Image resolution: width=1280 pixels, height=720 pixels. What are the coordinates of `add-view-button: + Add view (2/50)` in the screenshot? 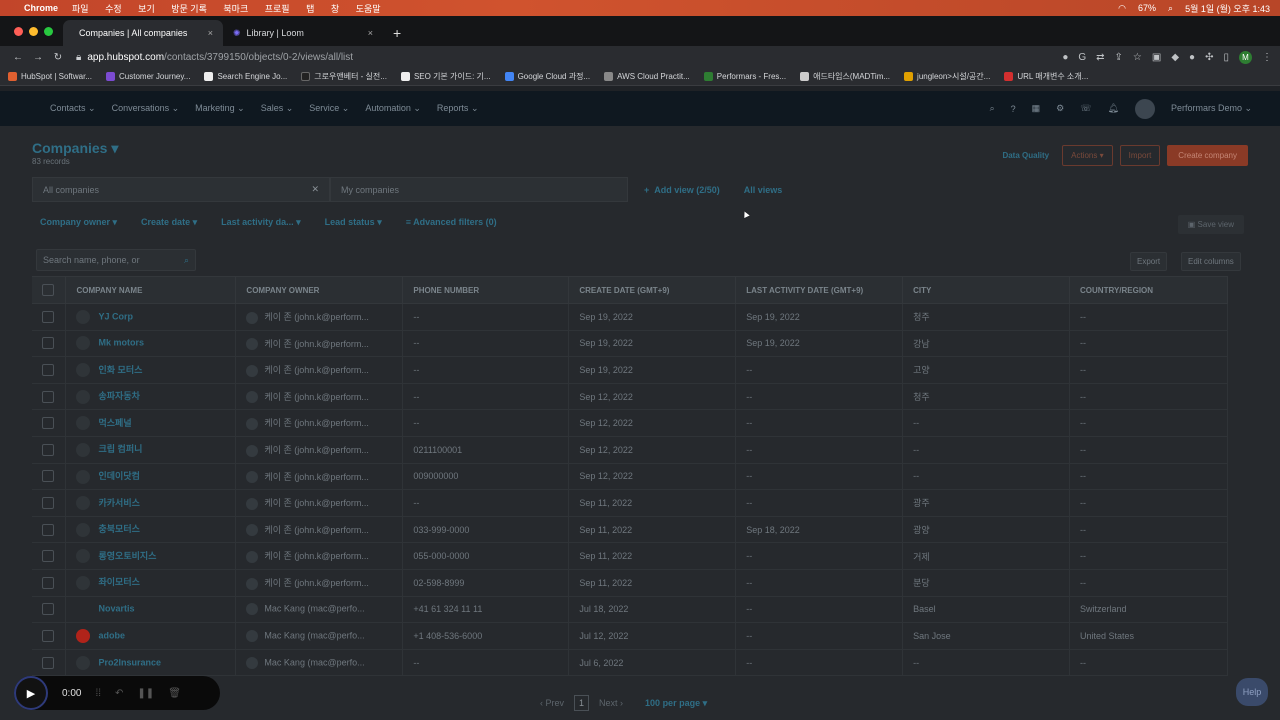 It's located at (682, 190).